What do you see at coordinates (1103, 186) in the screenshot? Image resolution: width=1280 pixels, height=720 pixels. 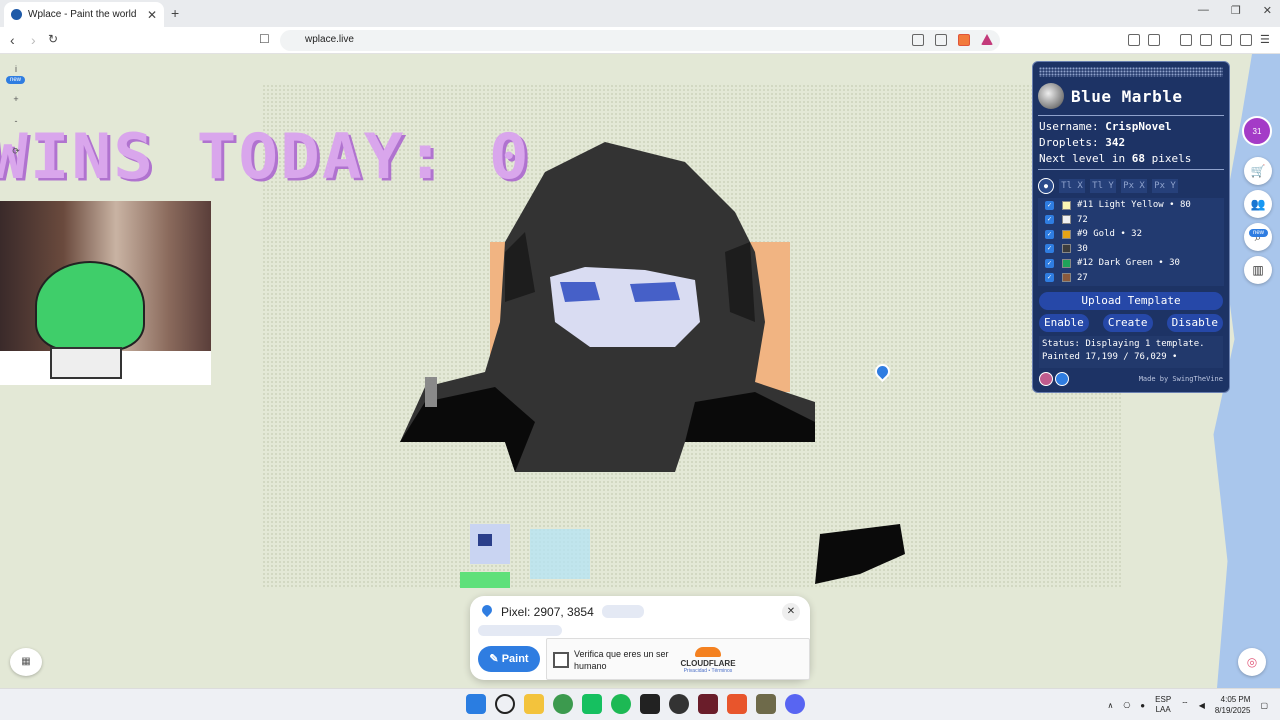 I see `tile-y-input: Tl Y` at bounding box center [1103, 186].